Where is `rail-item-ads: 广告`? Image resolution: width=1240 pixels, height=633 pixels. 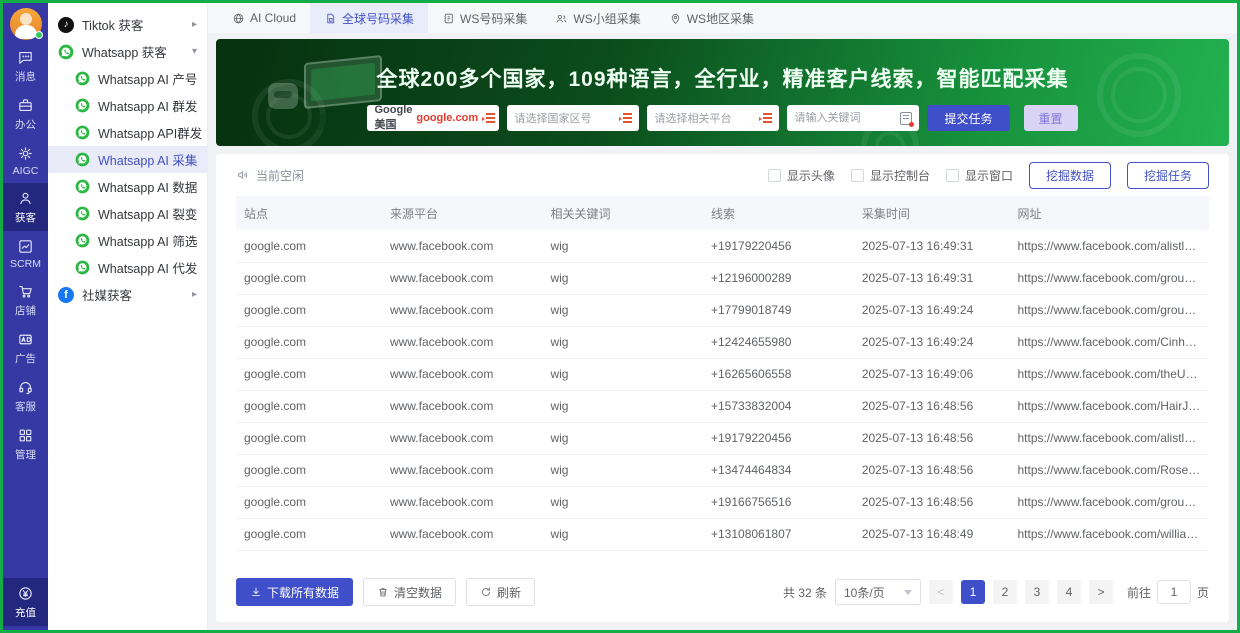
rail-item-ads: 广告 is located at coordinates (25, 348).